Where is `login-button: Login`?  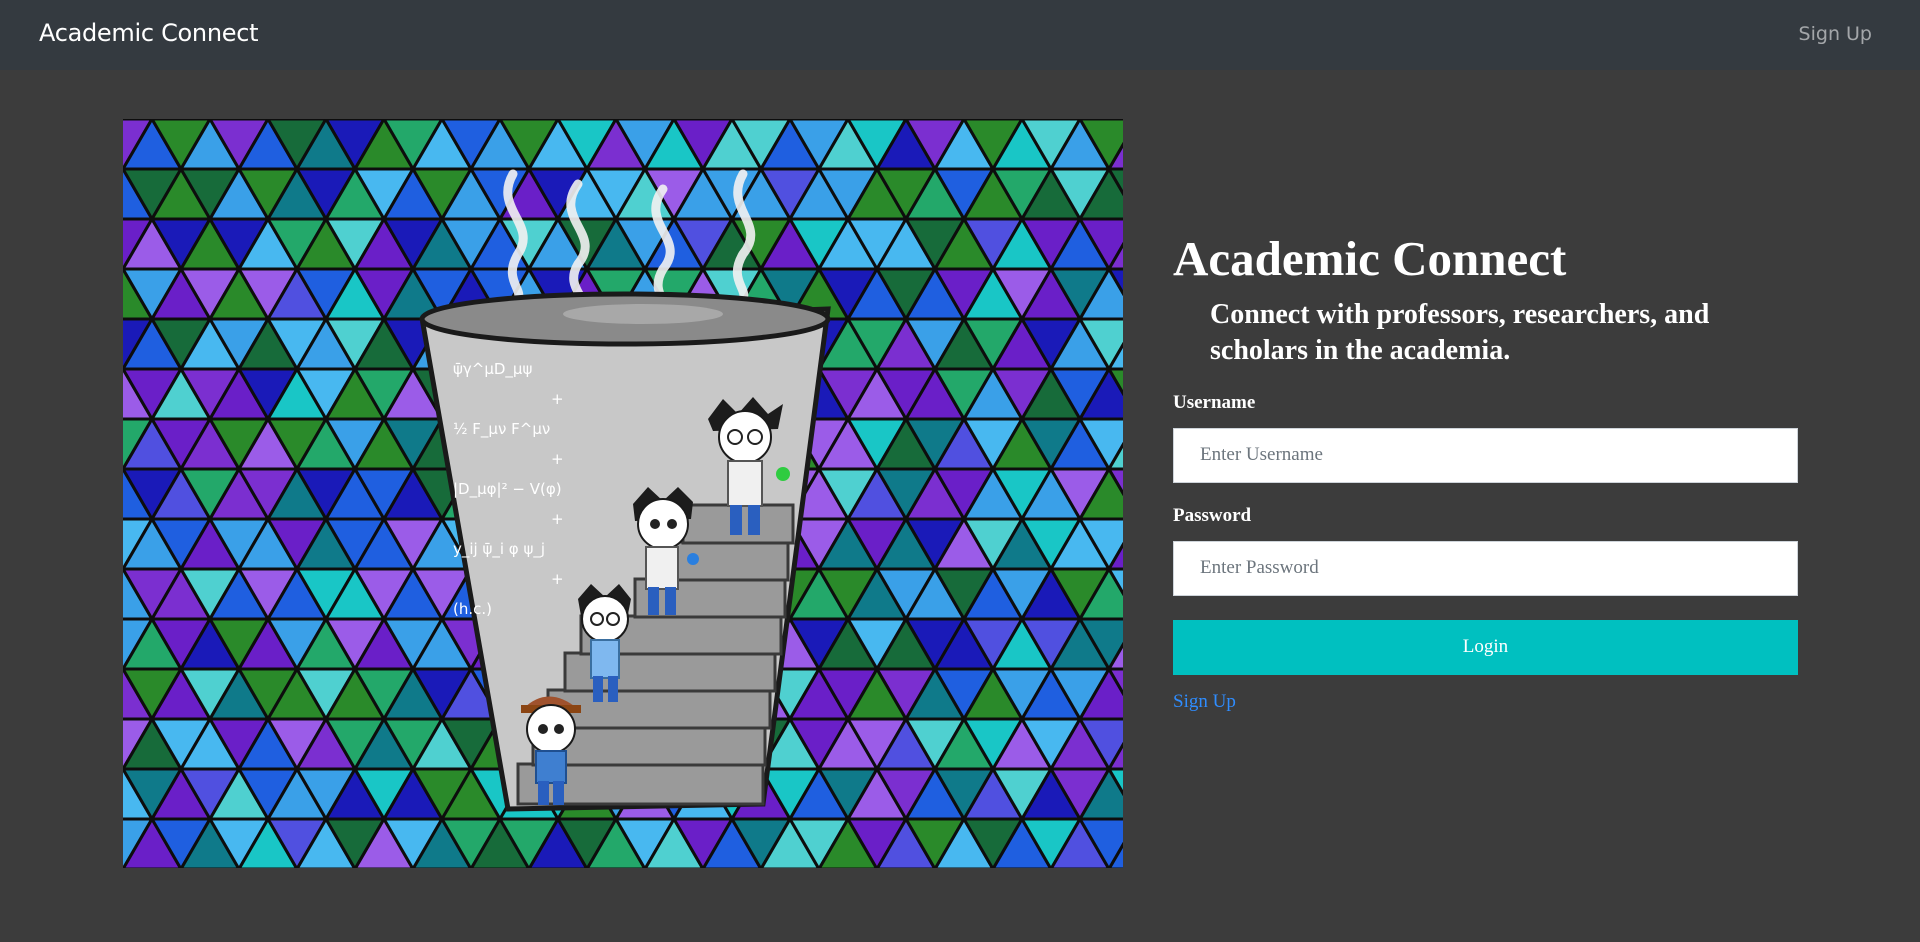 login-button: Login is located at coordinates (1485, 647).